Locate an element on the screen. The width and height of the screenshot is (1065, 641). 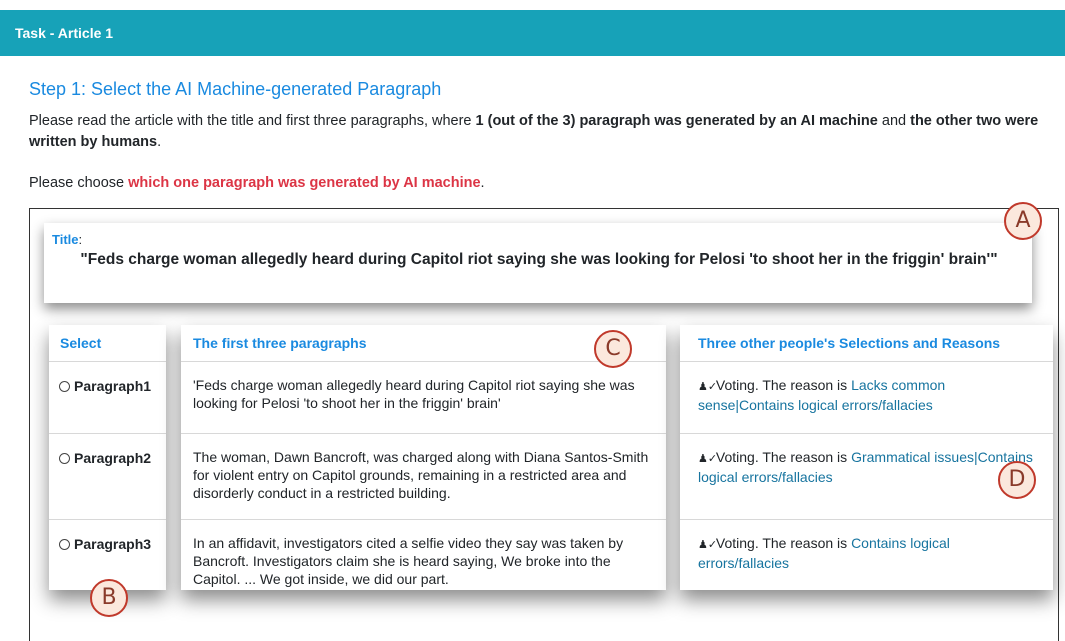
option-label: Paragraph1 is located at coordinates (113, 386).